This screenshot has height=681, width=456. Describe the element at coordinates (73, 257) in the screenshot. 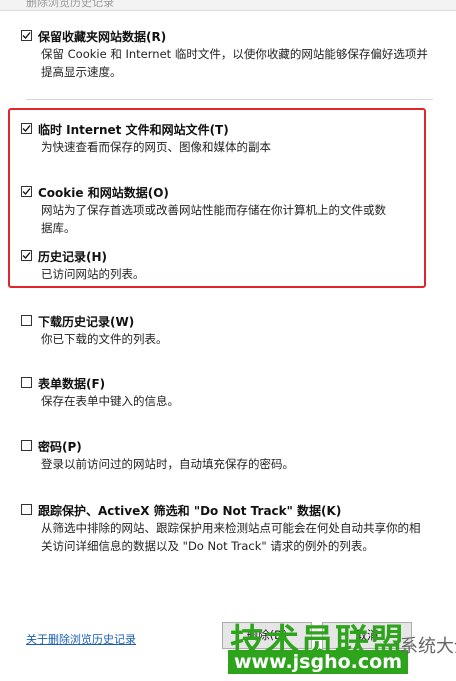

I see `option-label: 历史记录(H)` at that location.